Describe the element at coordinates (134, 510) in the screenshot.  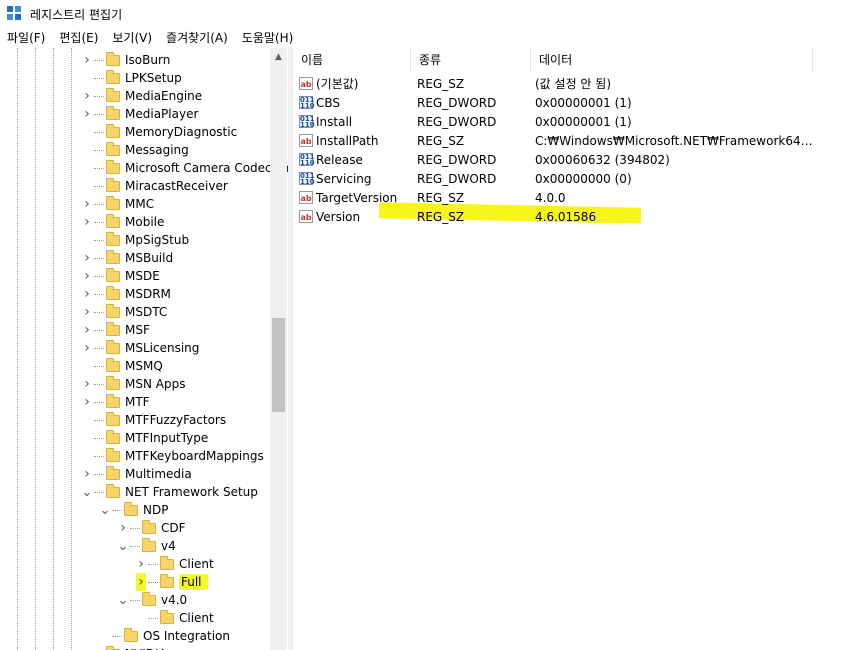
I see `tree-node: ⌄ NDP` at that location.